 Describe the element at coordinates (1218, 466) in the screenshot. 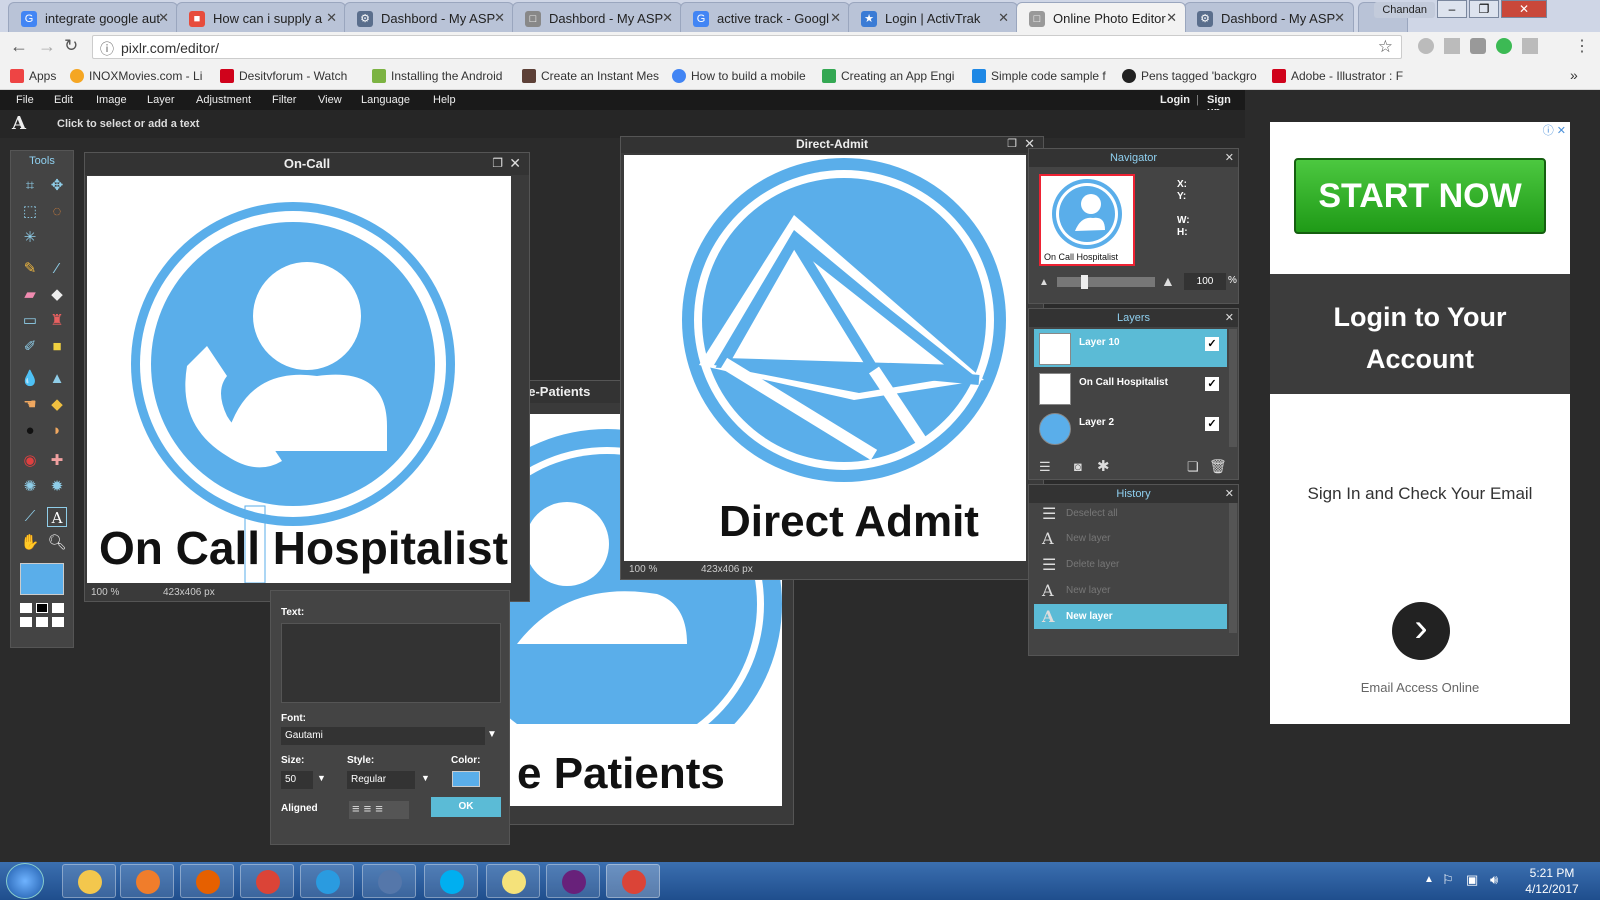

I see `delete-layer-icon: 🗑︎` at that location.